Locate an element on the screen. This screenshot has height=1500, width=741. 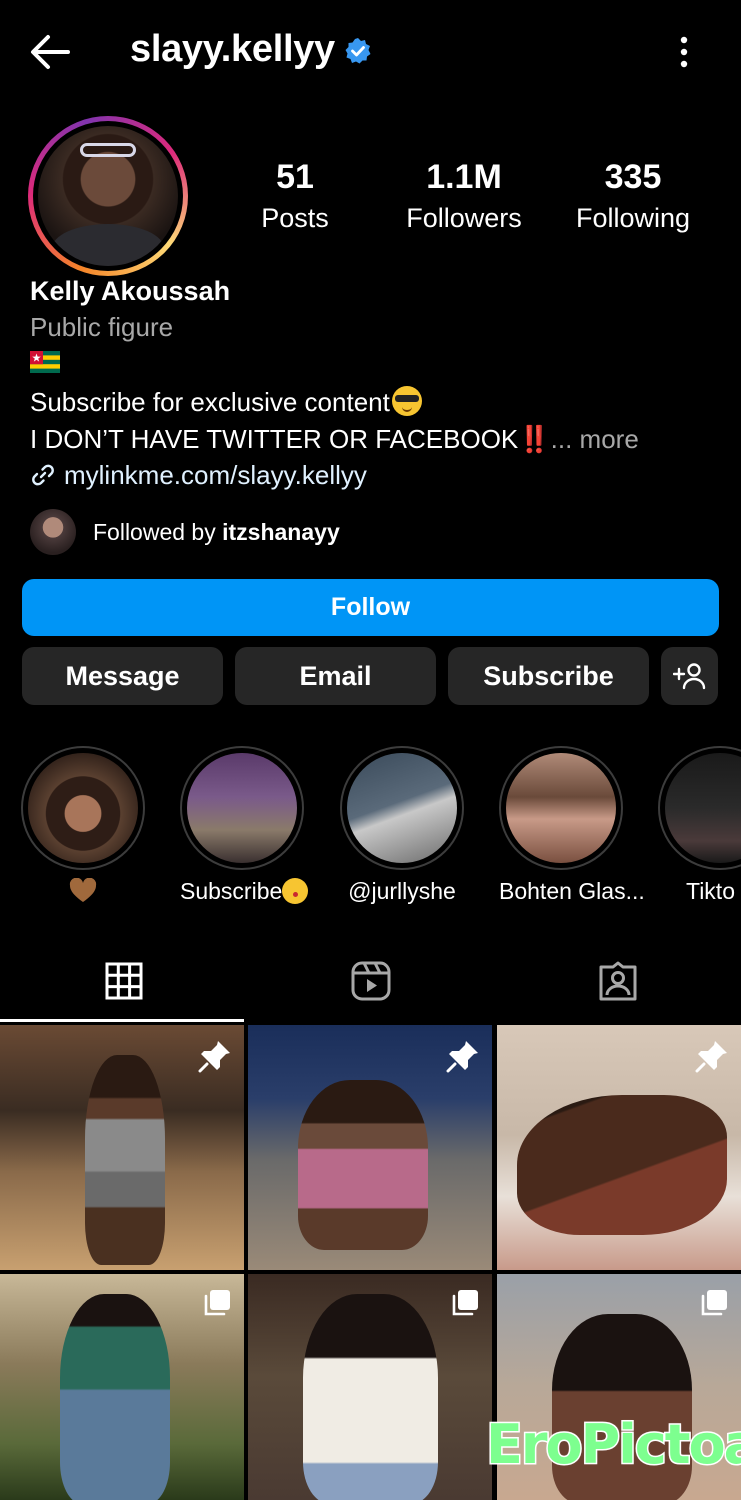
subscribe-button: Subscribe is located at coordinates (548, 676).